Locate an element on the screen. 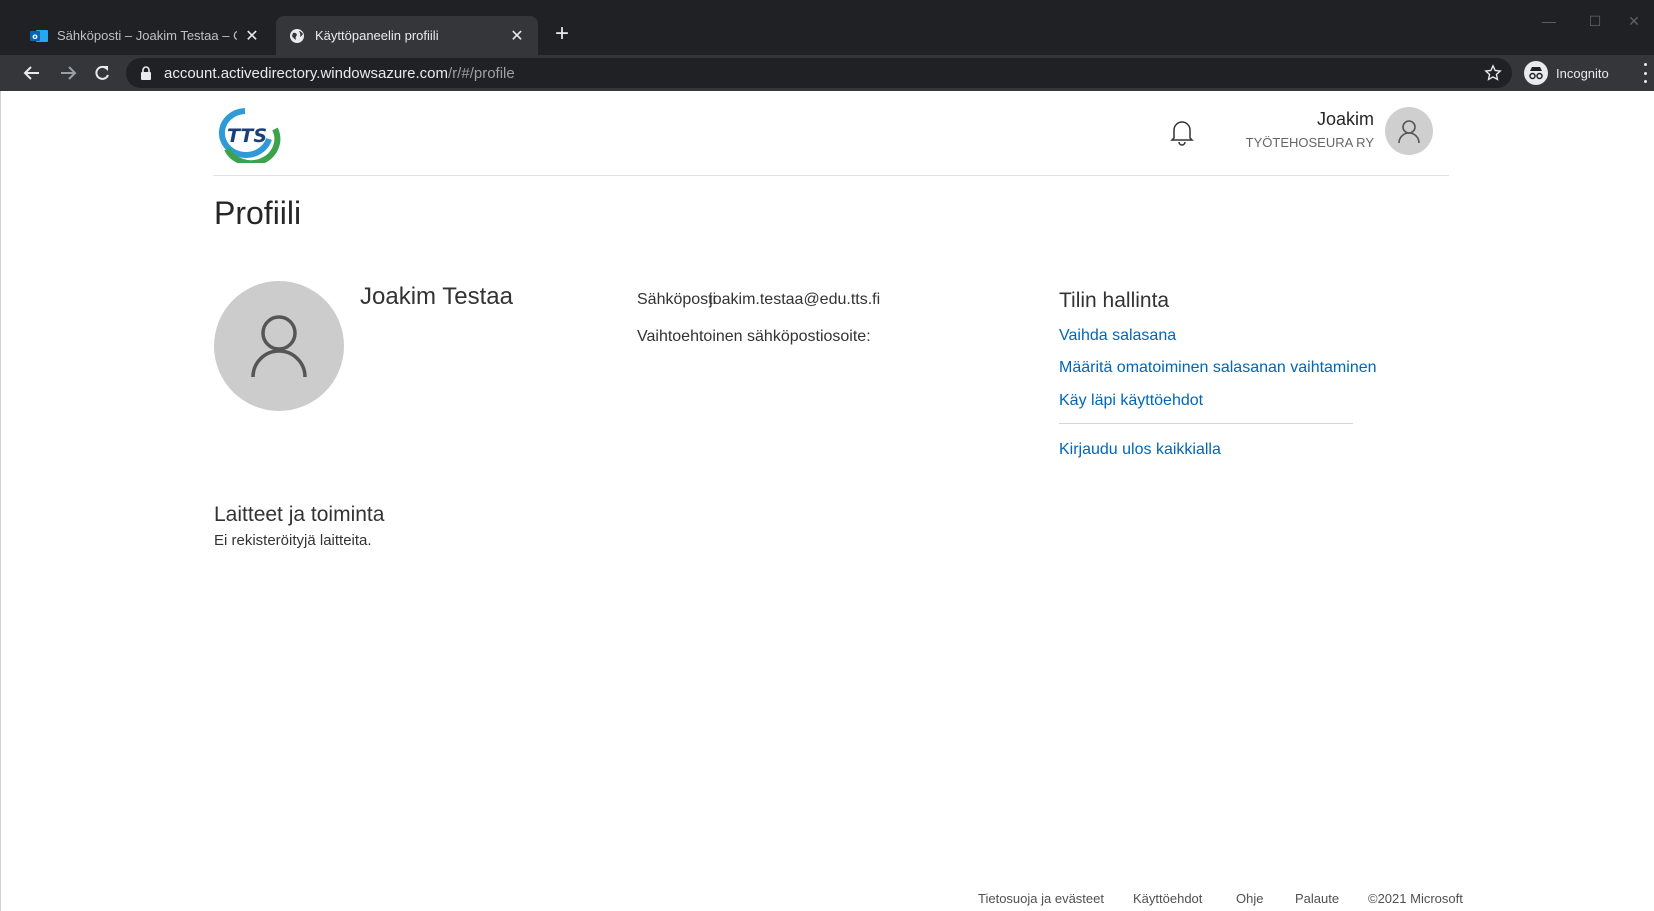 The width and height of the screenshot is (1654, 911). alternate-email-label: Vaihtoehtoinen sähköpostiosoite: is located at coordinates (754, 336).